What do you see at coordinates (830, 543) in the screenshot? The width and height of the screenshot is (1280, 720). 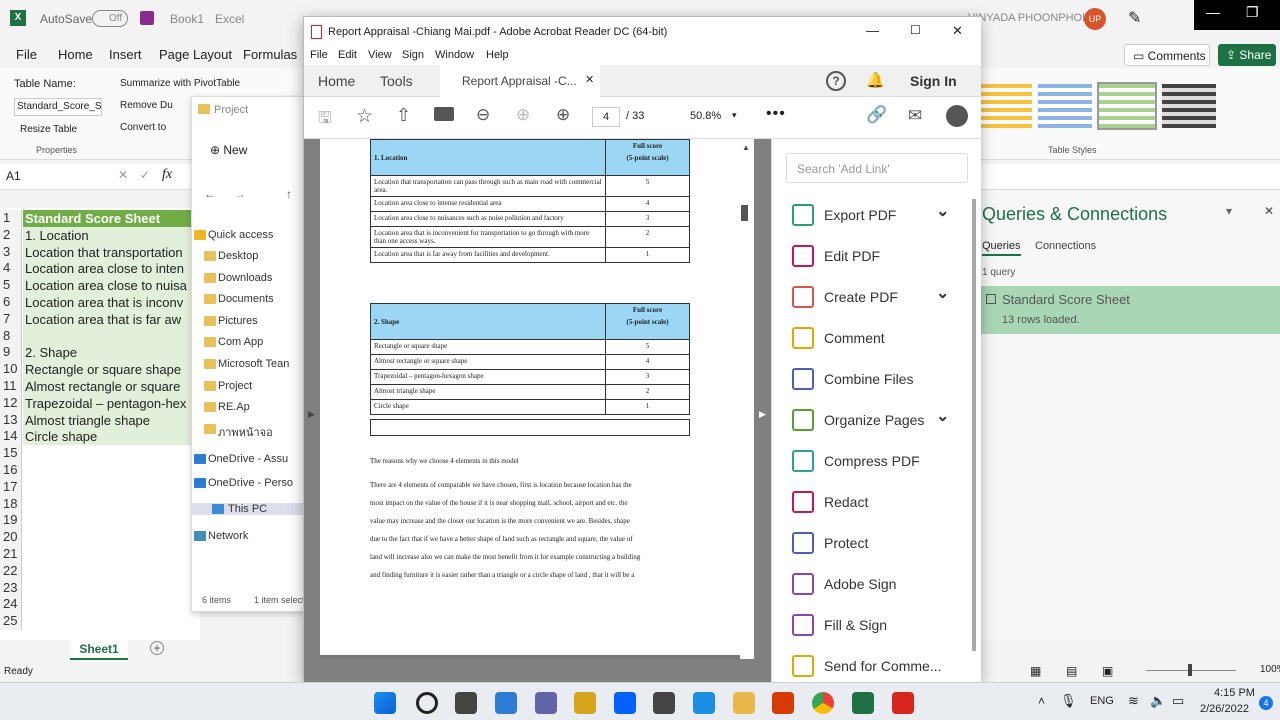 I see `tool-item: Protect` at bounding box center [830, 543].